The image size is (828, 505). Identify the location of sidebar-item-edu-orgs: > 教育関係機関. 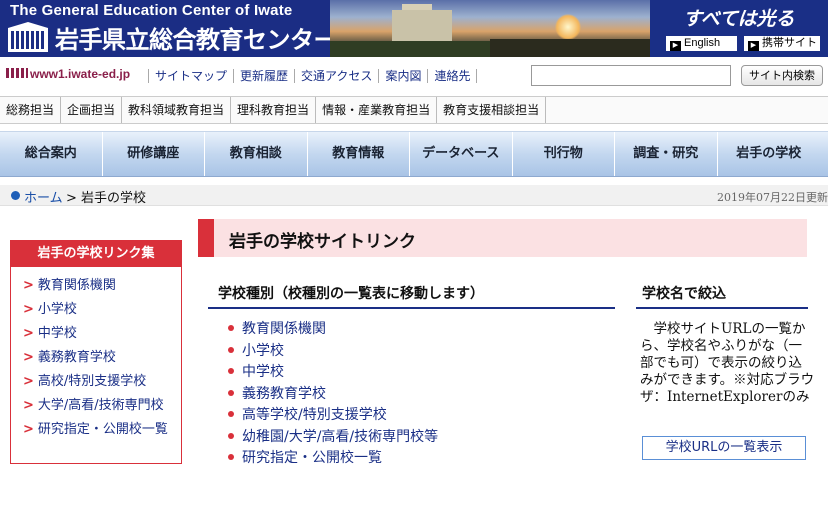
(102, 286).